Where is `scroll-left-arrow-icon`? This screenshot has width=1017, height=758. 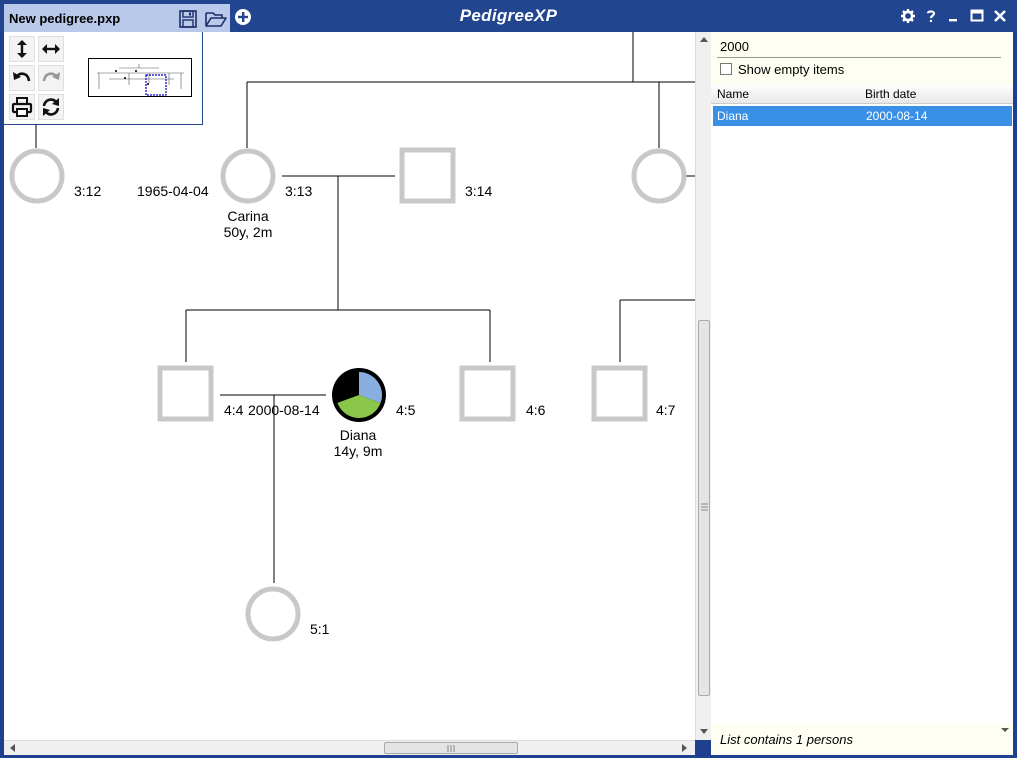
scroll-left-arrow-icon is located at coordinates (12, 748).